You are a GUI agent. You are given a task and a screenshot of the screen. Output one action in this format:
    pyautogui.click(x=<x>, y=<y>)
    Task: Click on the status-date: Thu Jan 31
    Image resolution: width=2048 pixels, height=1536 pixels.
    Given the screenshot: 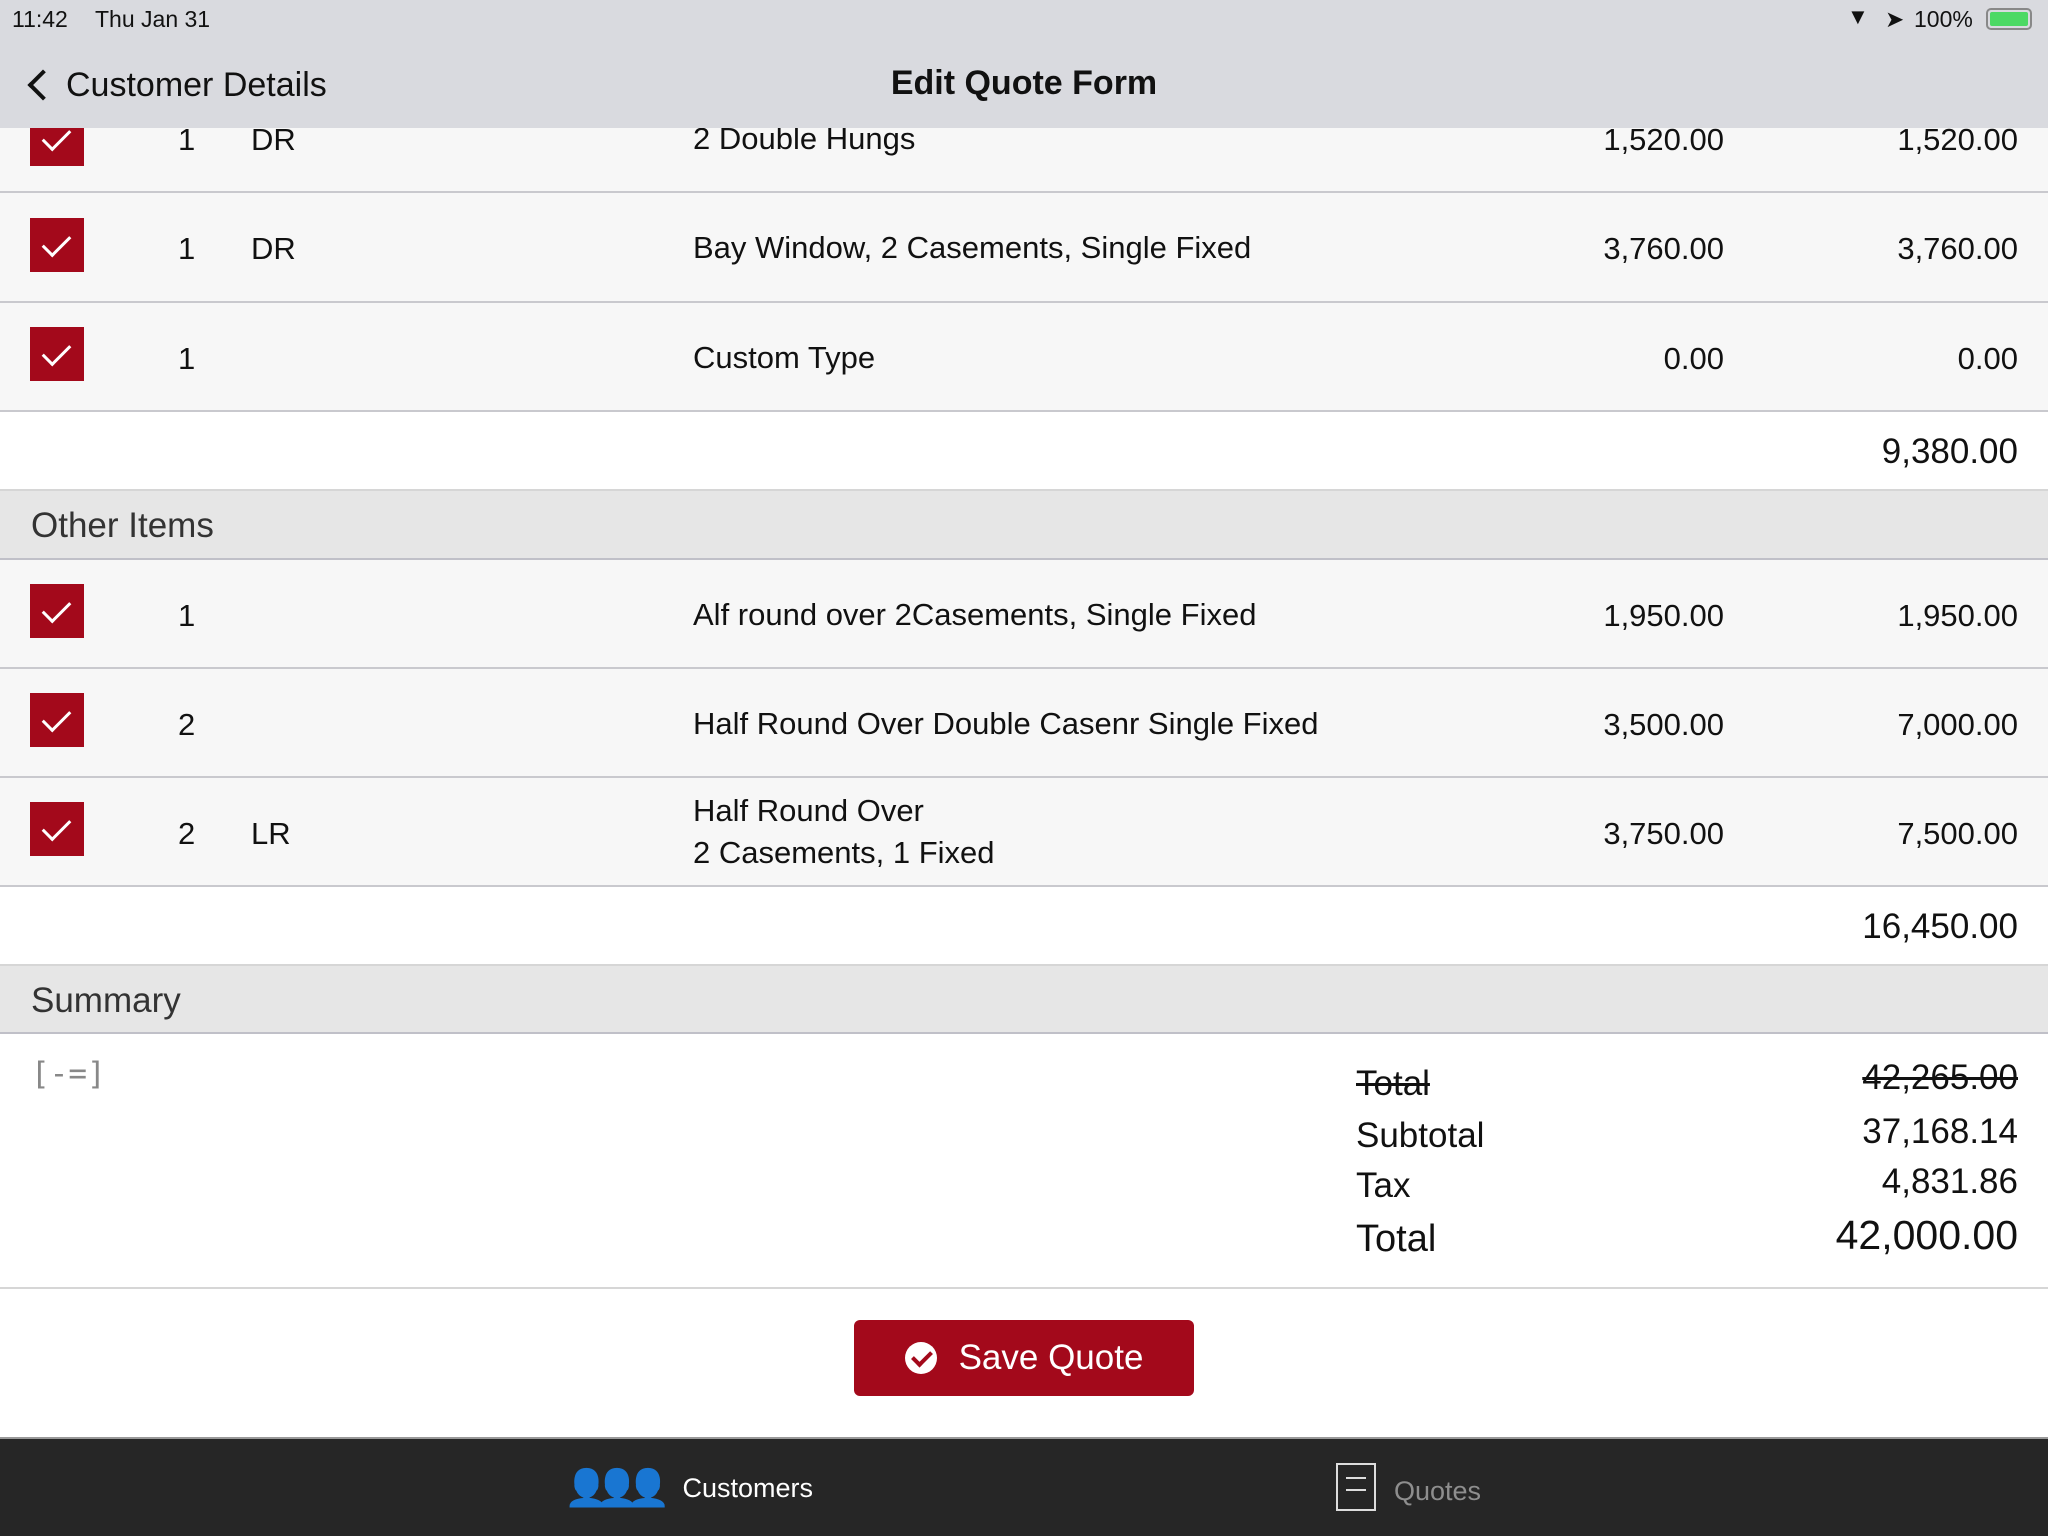 What is the action you would take?
    pyautogui.click(x=153, y=19)
    